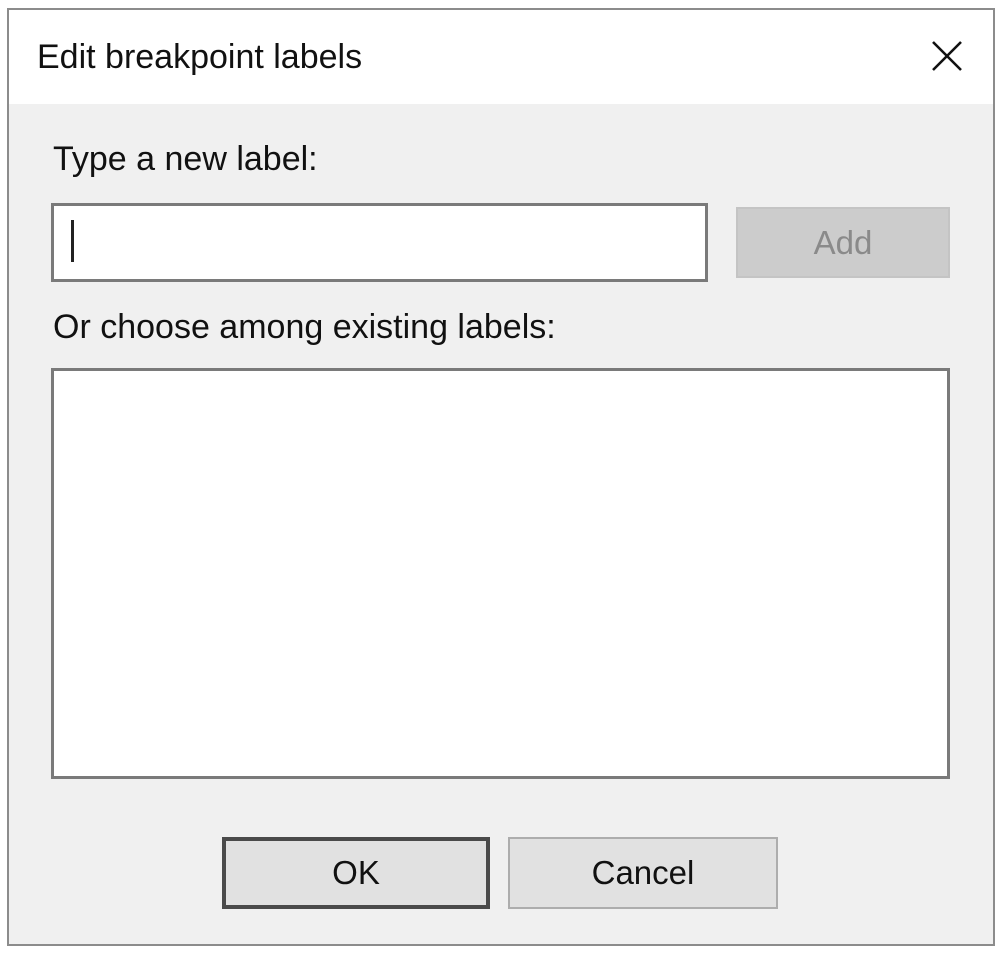 Image resolution: width=1004 pixels, height=953 pixels. Describe the element at coordinates (185, 159) in the screenshot. I see `new-label-prompt: Type a new label:` at that location.